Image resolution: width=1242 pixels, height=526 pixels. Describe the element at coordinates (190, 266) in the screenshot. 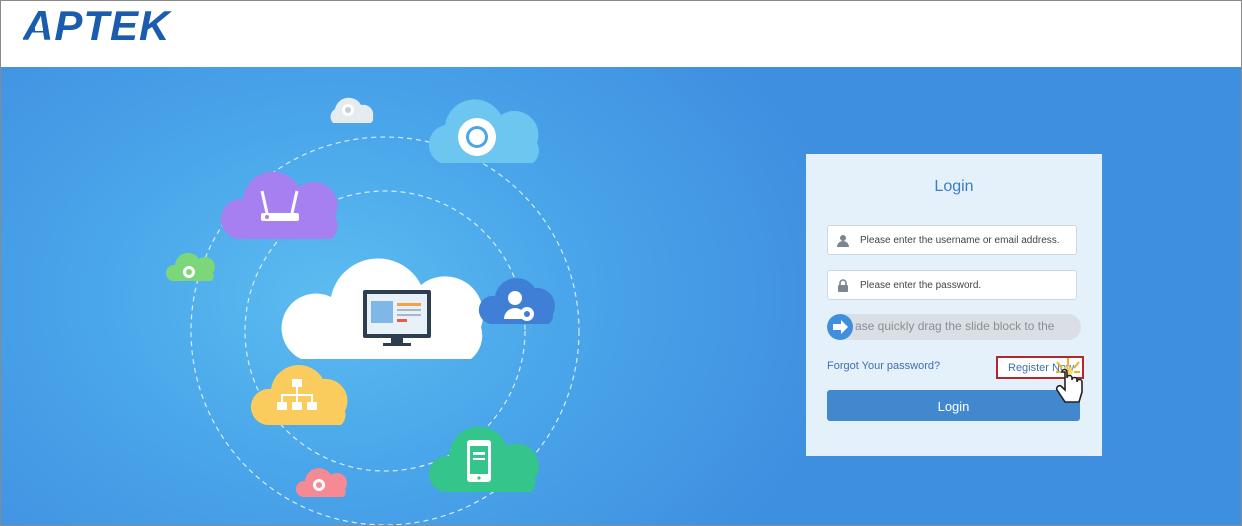

I see `gear-cloud-green-icon` at that location.